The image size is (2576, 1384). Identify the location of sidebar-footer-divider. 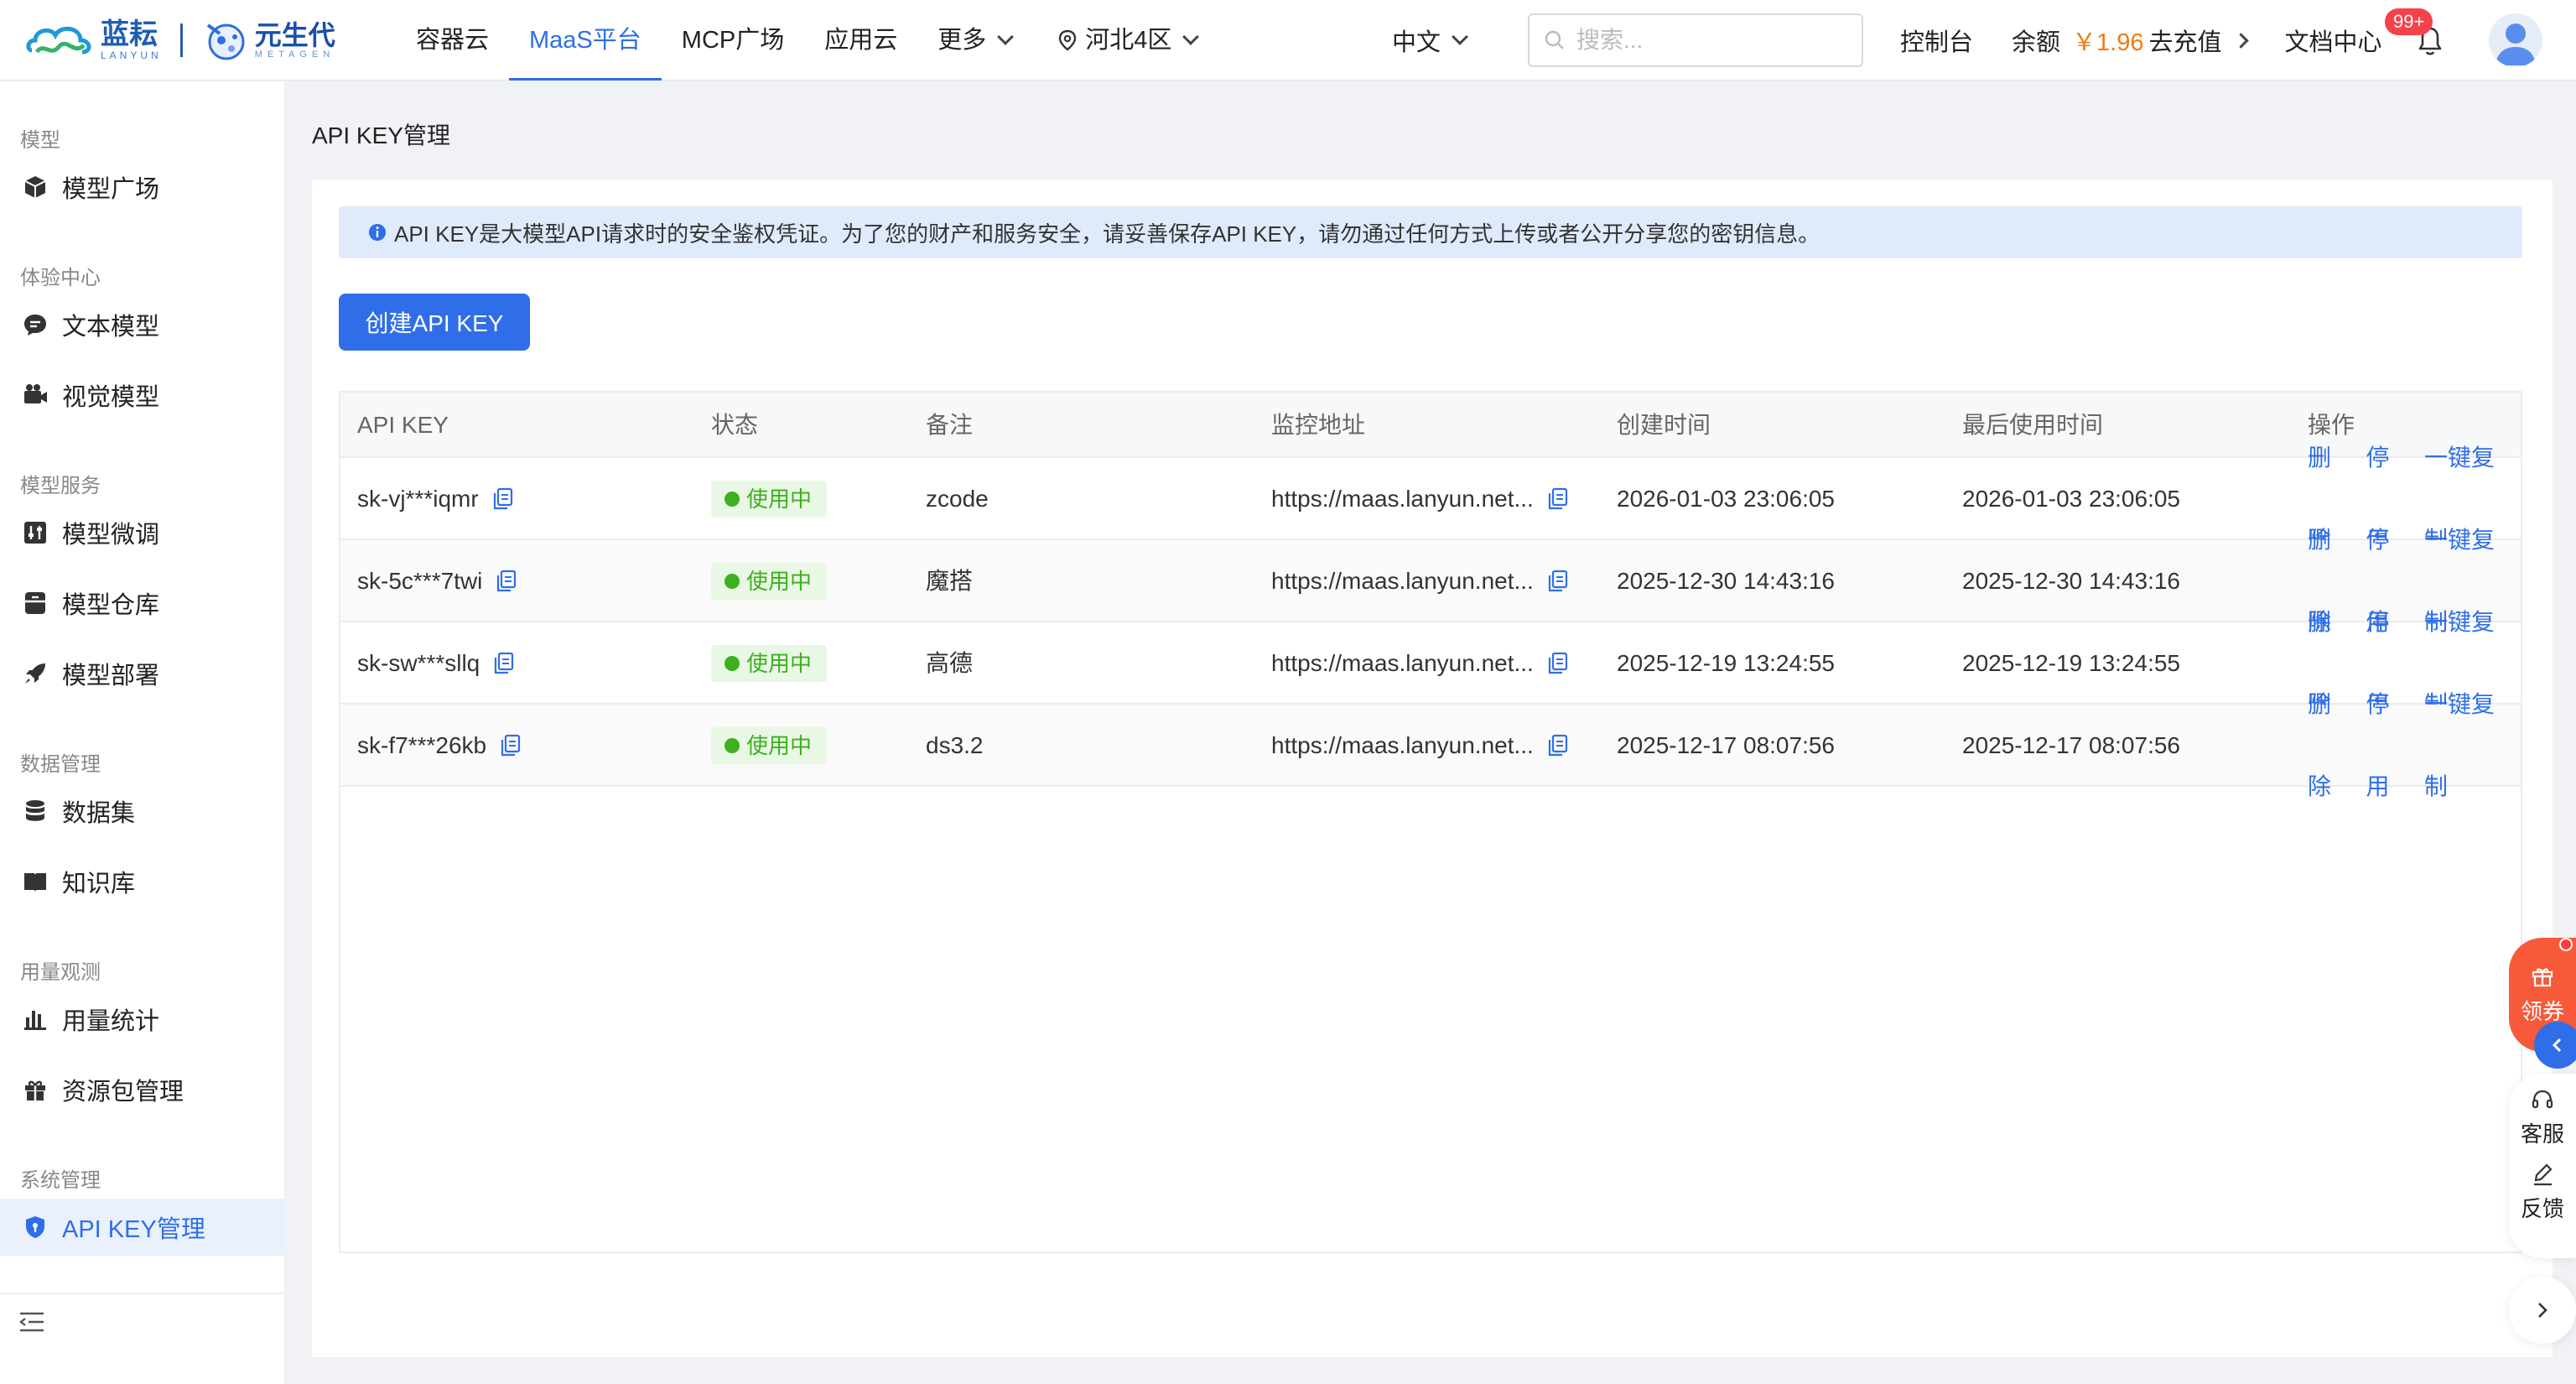
(142, 1293).